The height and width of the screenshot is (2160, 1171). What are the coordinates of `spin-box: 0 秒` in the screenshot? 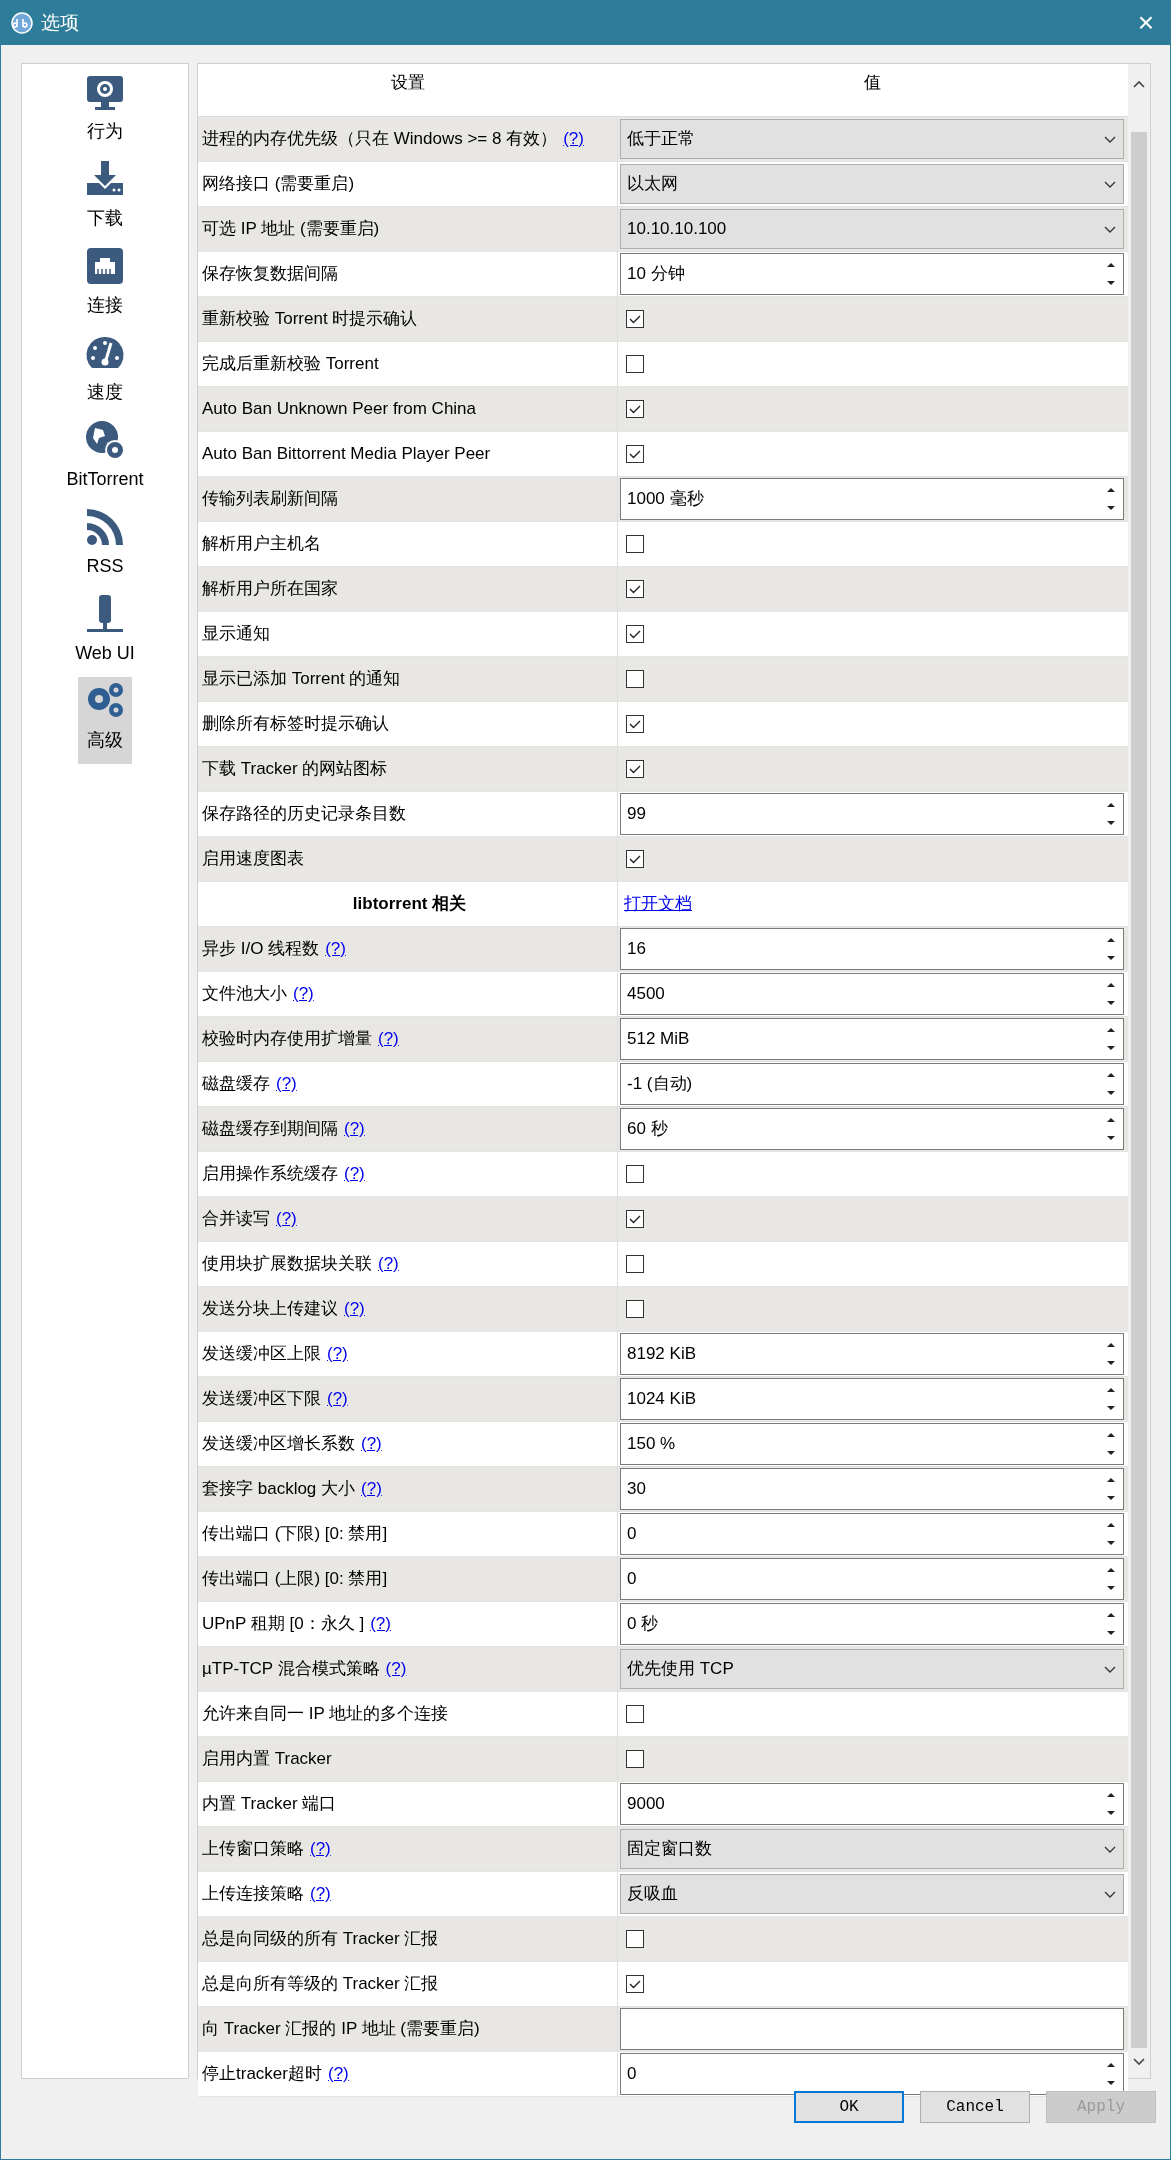 It's located at (872, 1624).